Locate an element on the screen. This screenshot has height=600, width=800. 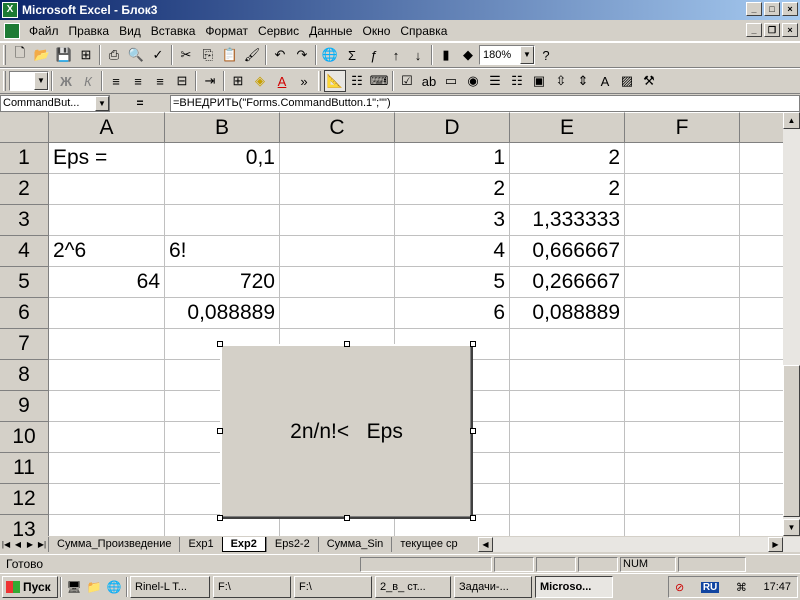
row-header-11: 11 is located at coordinates (24, 468).